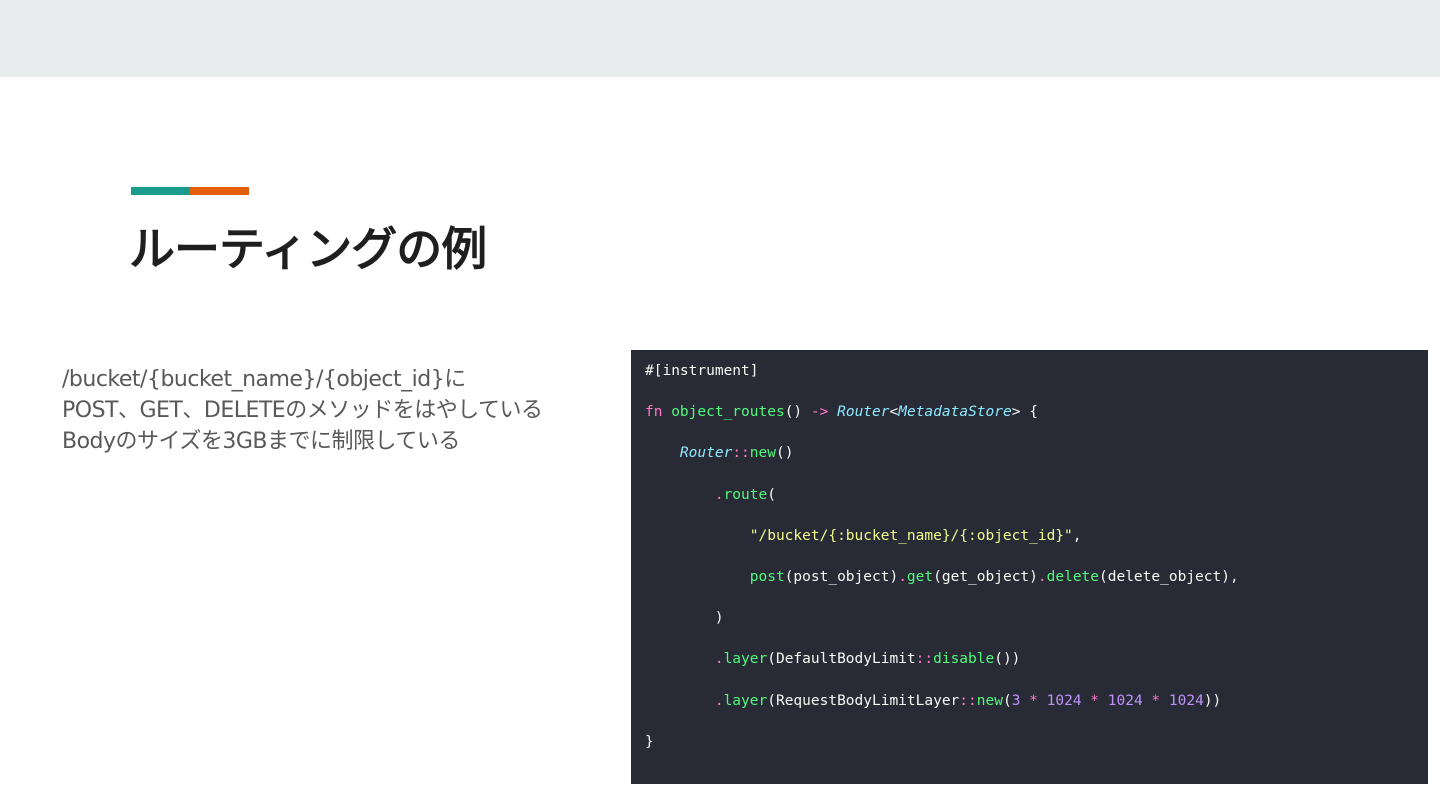 The width and height of the screenshot is (1440, 810). What do you see at coordinates (160, 191) in the screenshot?
I see `title-accent-teal` at bounding box center [160, 191].